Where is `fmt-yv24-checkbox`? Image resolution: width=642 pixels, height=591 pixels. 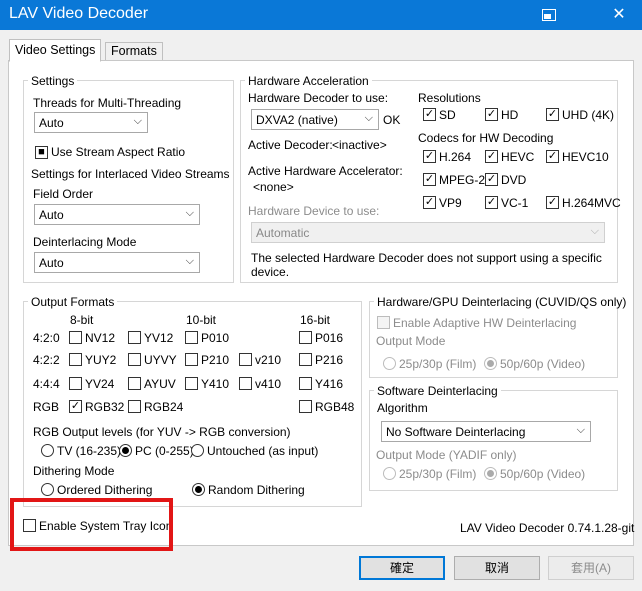 fmt-yv24-checkbox is located at coordinates (75, 383).